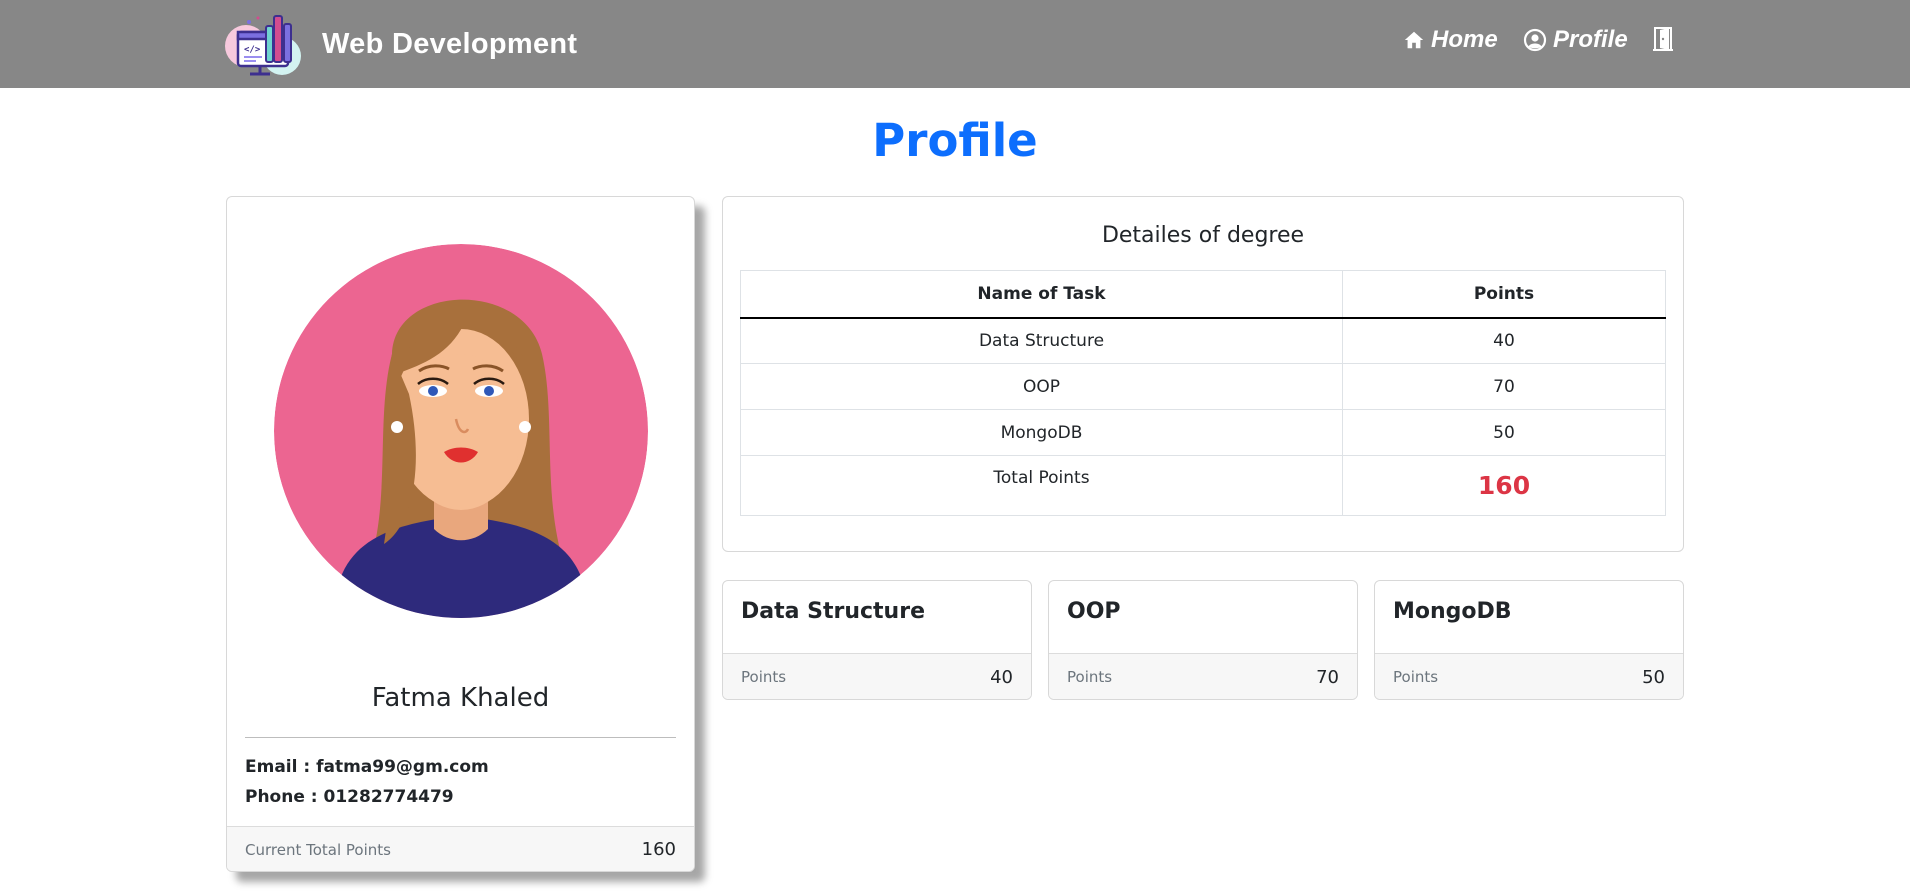  I want to click on task-card-footer: Points 40, so click(877, 676).